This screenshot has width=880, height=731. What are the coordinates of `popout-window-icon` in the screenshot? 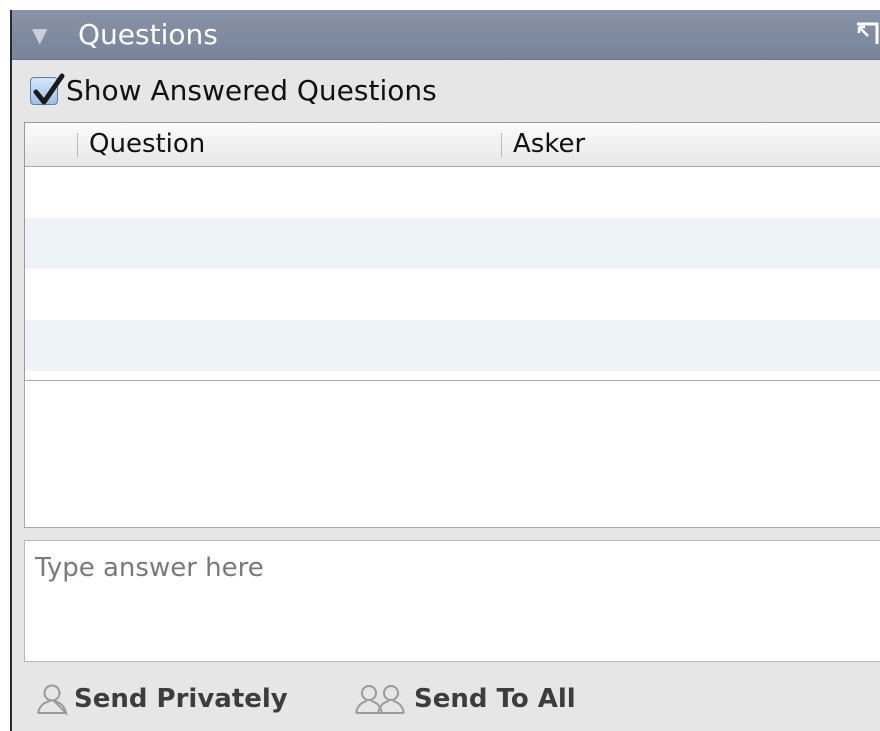 It's located at (867, 34).